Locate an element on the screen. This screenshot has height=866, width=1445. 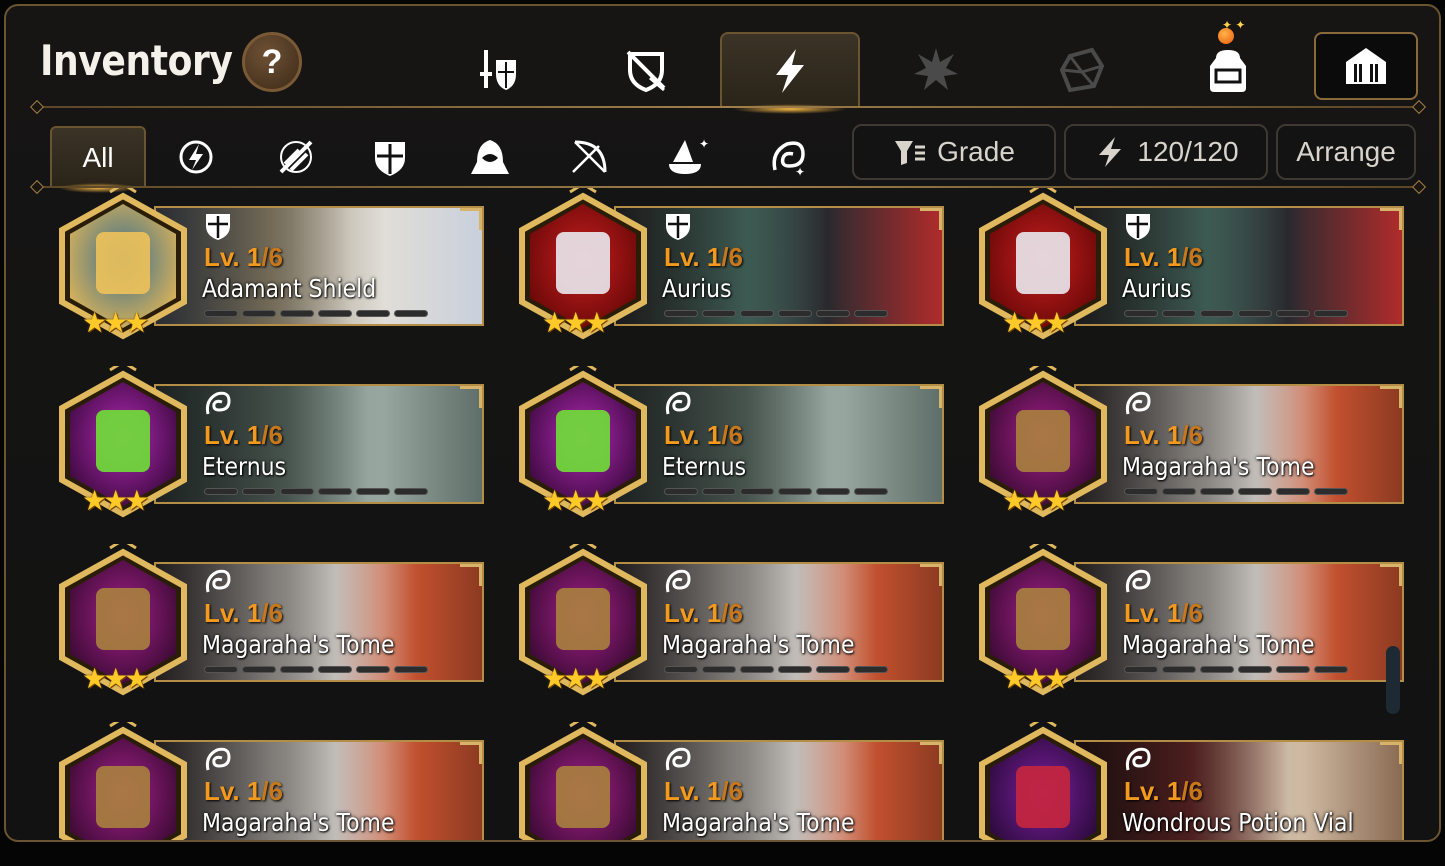
crossed-shield-icon is located at coordinates (646, 71).